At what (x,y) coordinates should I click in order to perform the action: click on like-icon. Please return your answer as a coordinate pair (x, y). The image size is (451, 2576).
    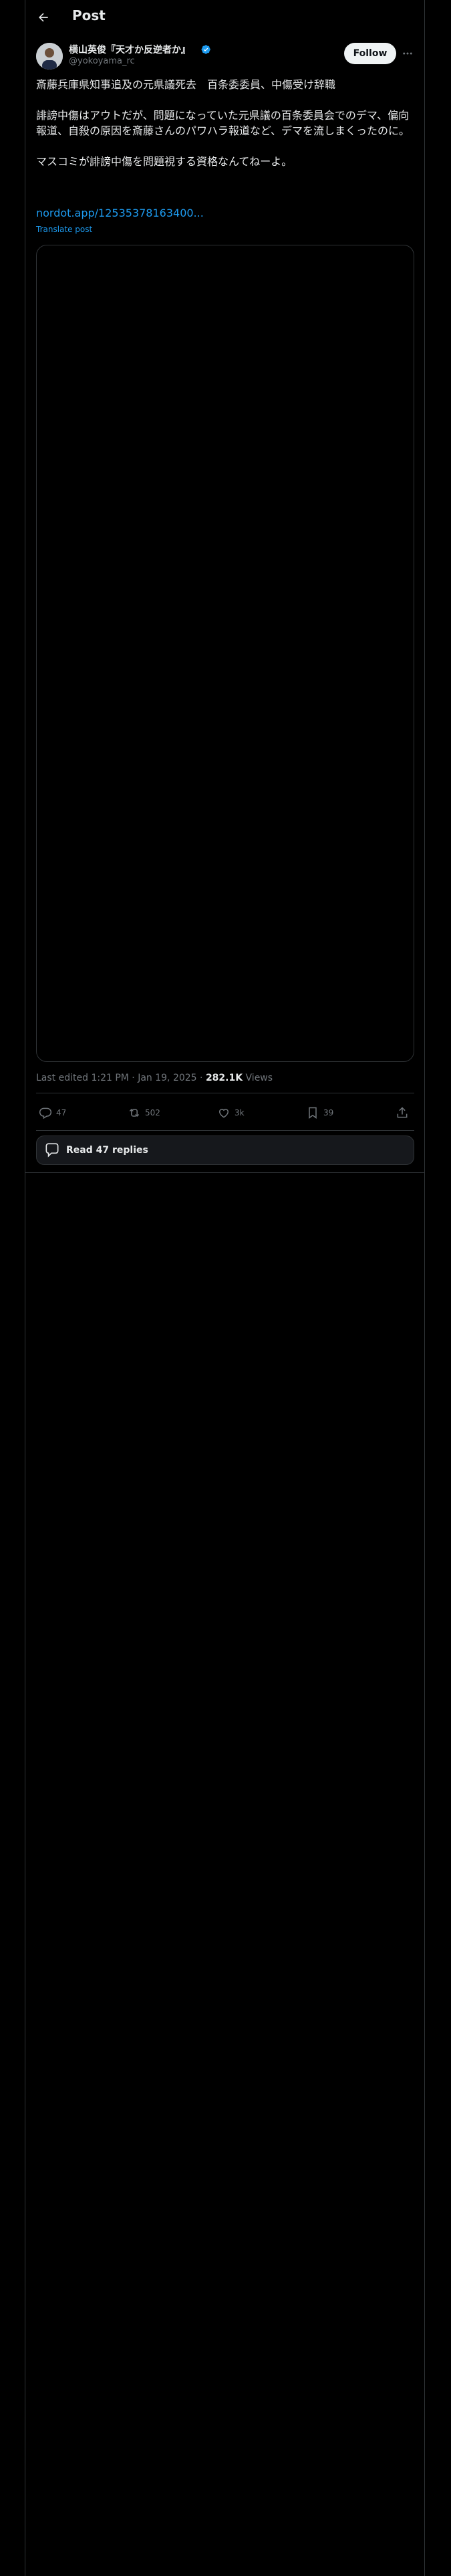
    Looking at the image, I should click on (223, 1114).